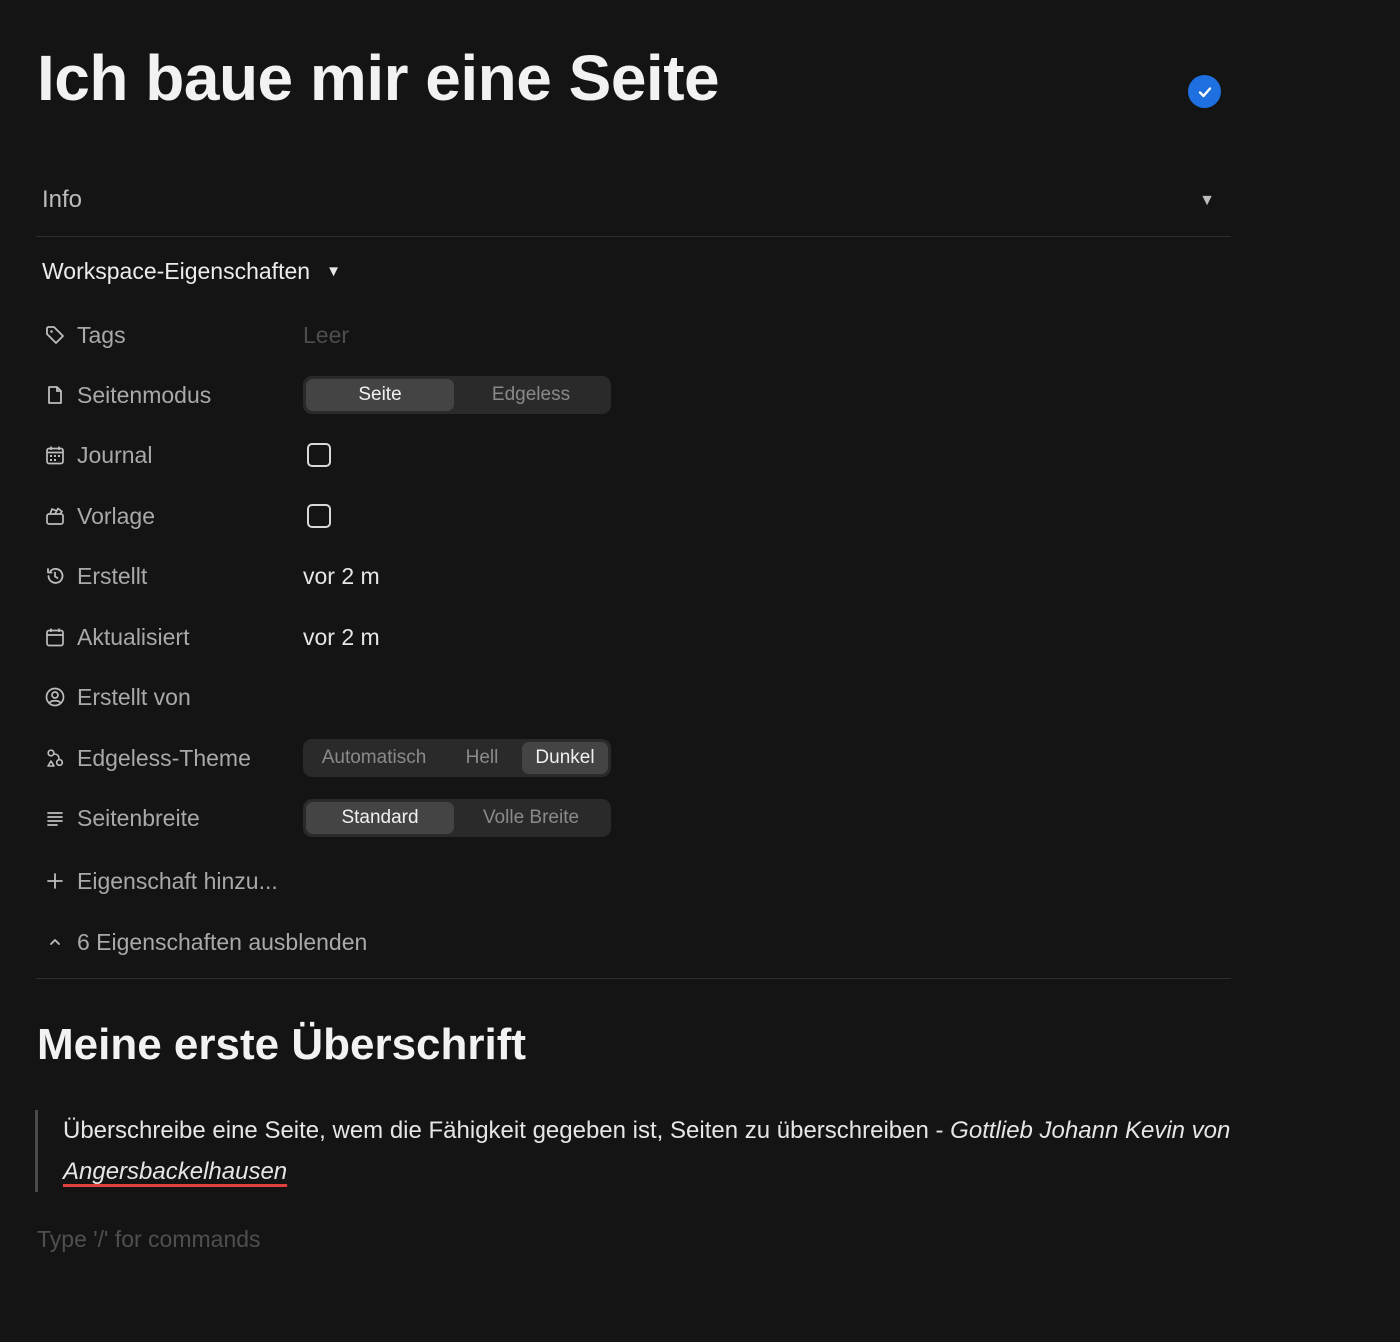  I want to click on journal-checkbox, so click(319, 455).